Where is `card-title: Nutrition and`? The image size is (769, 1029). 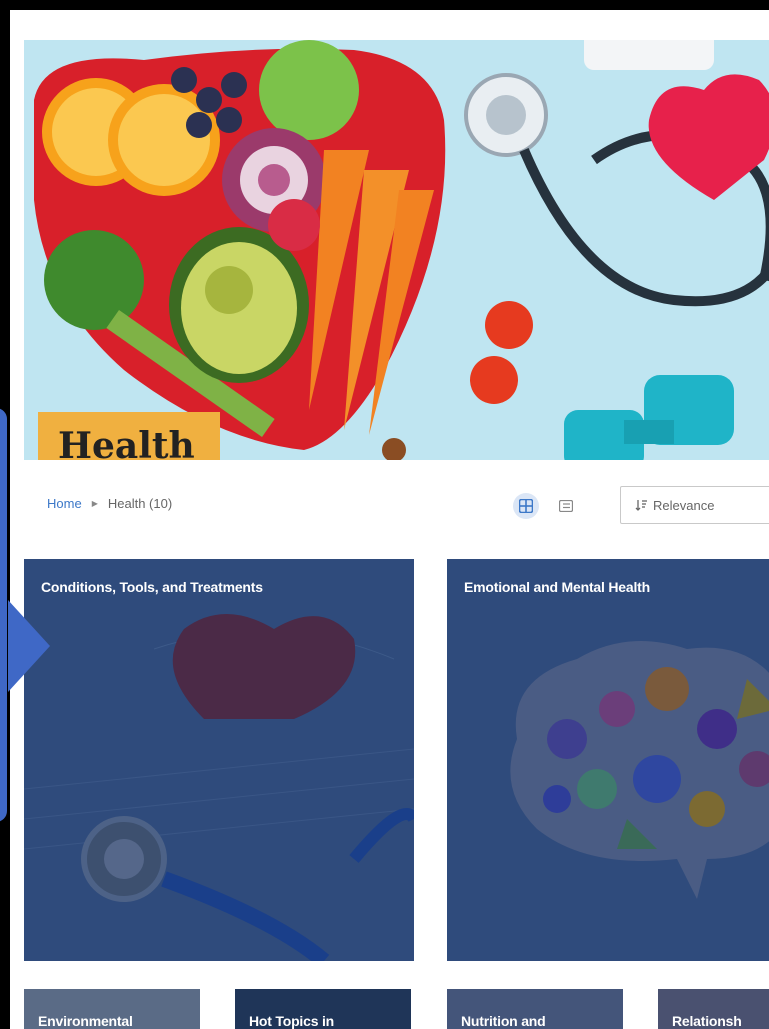 card-title: Nutrition and is located at coordinates (503, 1021).